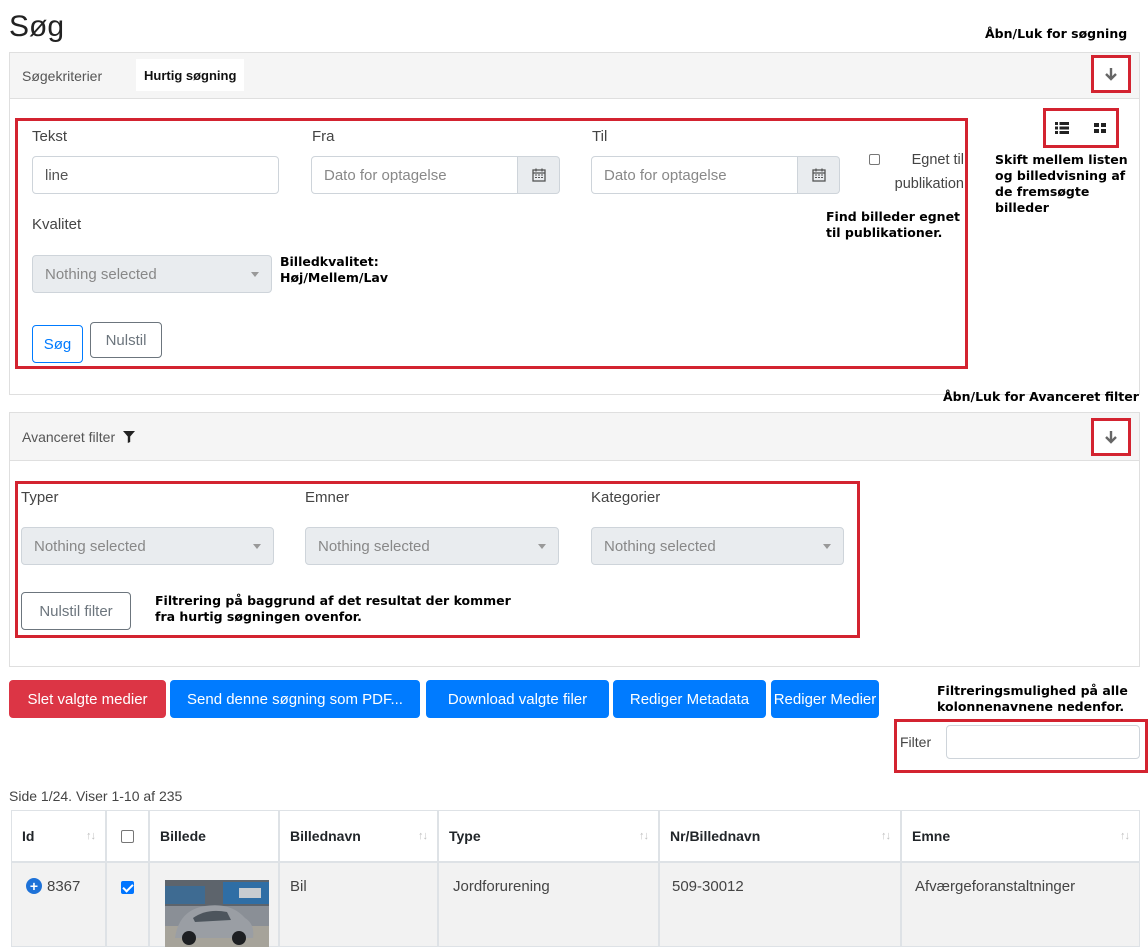 The image size is (1148, 947). What do you see at coordinates (126, 340) in the screenshot?
I see `reset-button: Nulstil` at bounding box center [126, 340].